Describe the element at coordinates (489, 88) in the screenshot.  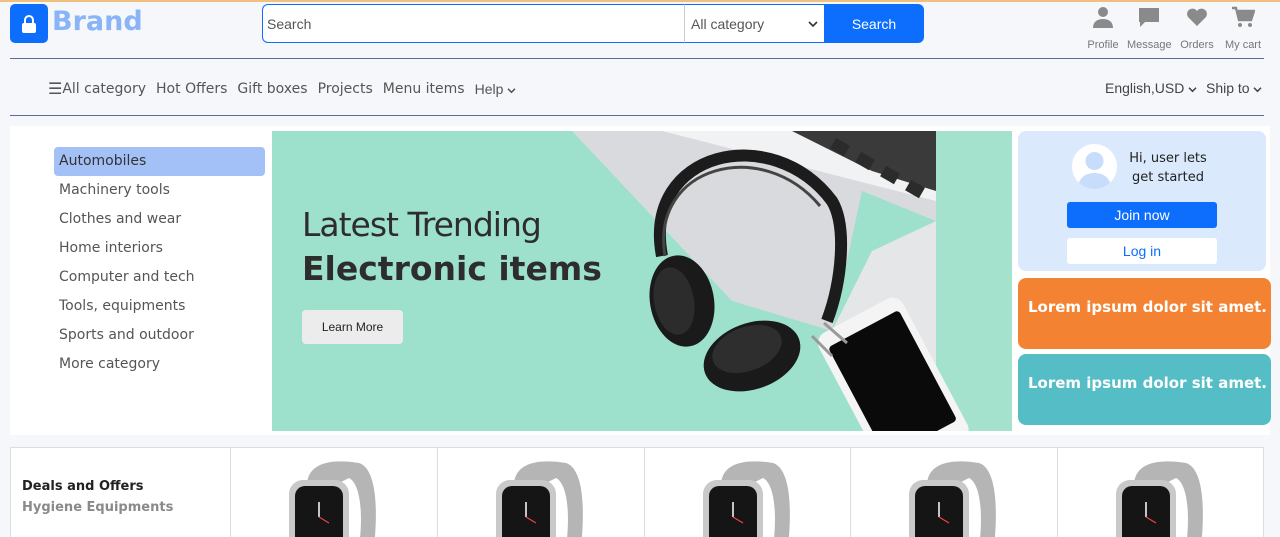
I see `nav-help-label: Help` at that location.